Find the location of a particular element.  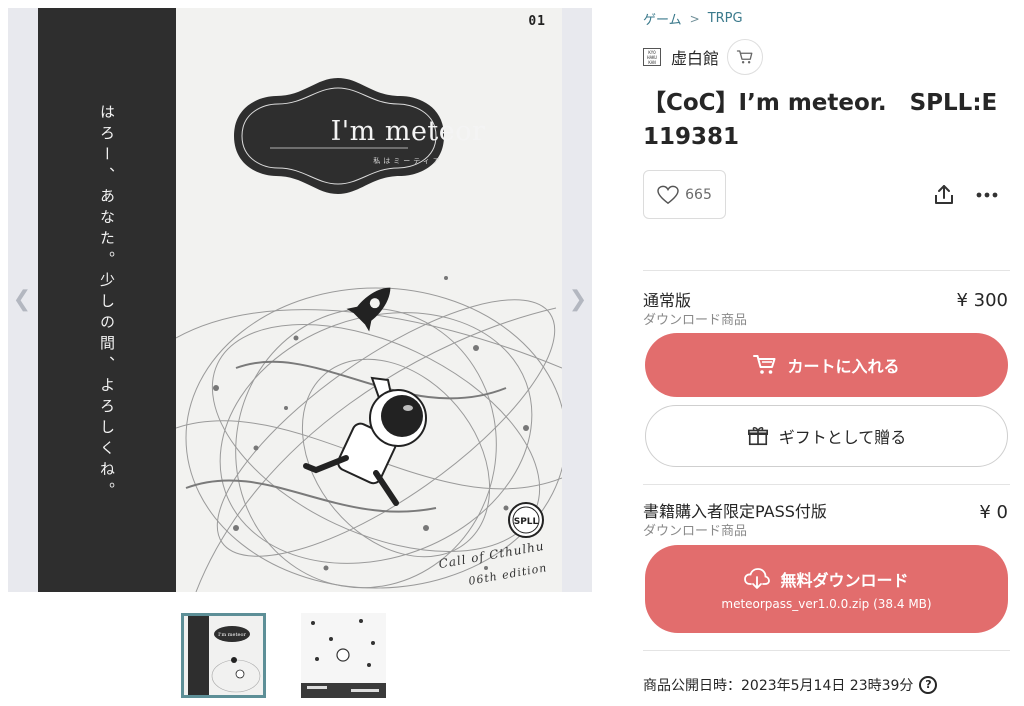

breadcrumb: ゲーム > TRPG is located at coordinates (693, 18).